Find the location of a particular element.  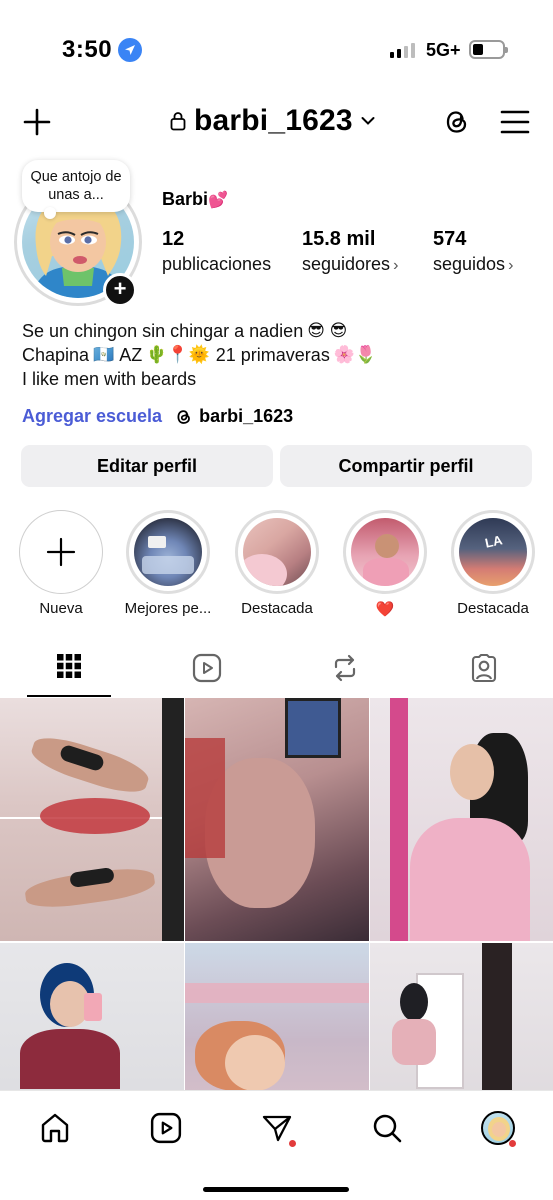

stat-following: 574 seguidos › is located at coordinates (473, 252).